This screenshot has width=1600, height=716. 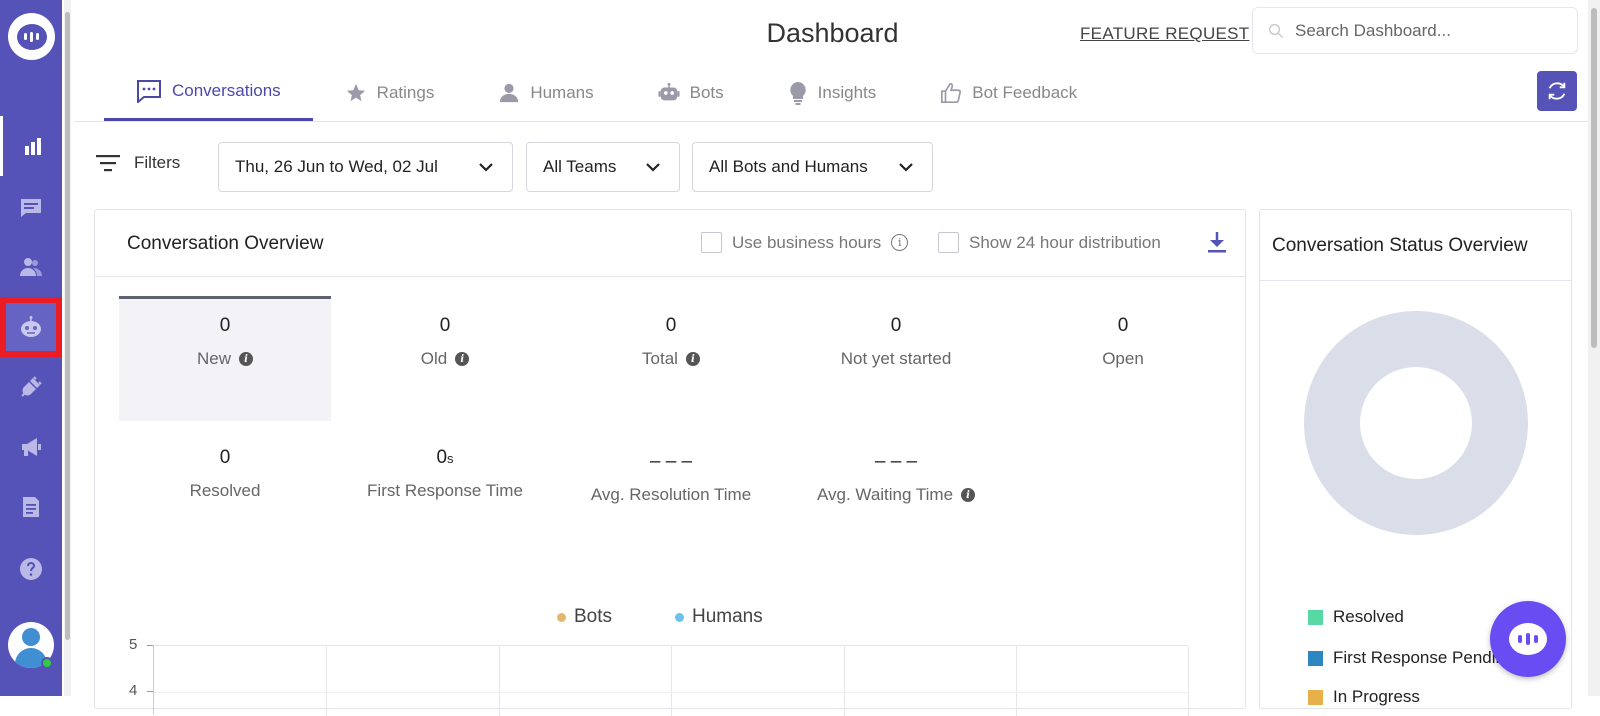 I want to click on tab-conversations: Conversations, so click(x=208, y=92).